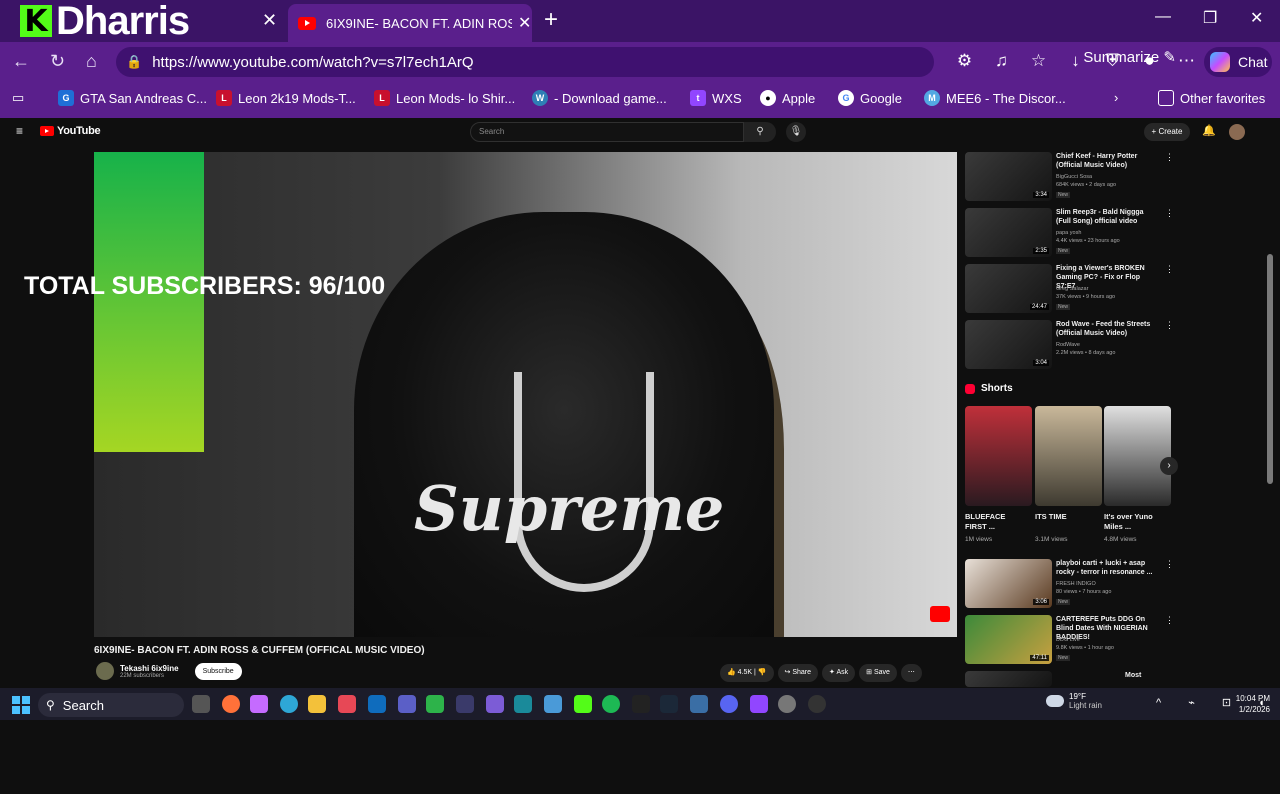  Describe the element at coordinates (1169, 466) in the screenshot. I see `shorts-next-chevron-icon: ›` at that location.